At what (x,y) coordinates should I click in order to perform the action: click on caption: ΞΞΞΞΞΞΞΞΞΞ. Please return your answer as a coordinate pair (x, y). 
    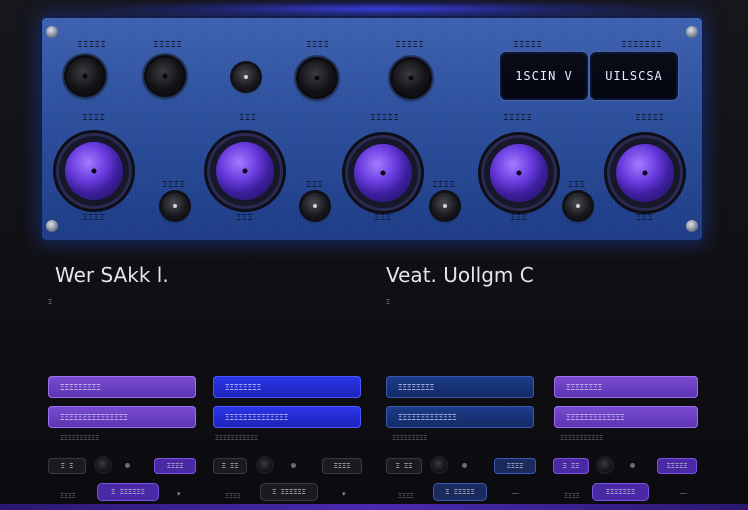
    Looking at the image, I should click on (80, 438).